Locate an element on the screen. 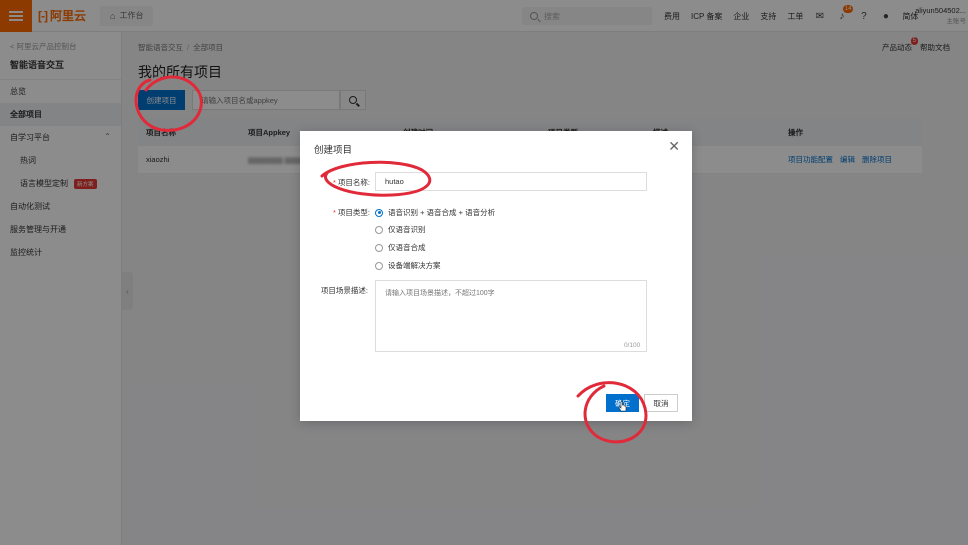 Image resolution: width=968 pixels, height=545 pixels. char-counter: 0/100 is located at coordinates (632, 345).